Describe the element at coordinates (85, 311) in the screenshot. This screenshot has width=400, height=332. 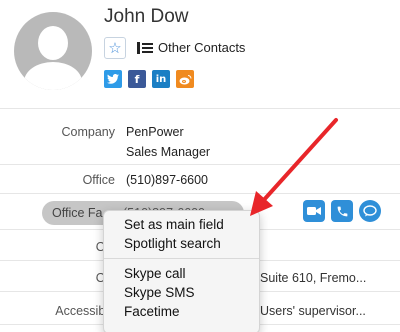
I see `accessible-label: Accessible` at that location.